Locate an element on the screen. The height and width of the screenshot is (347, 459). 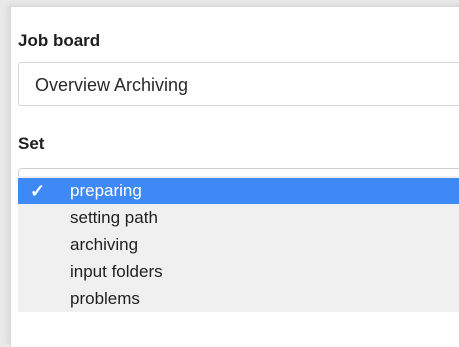
checkmark-icon: ✓ is located at coordinates (38, 191).